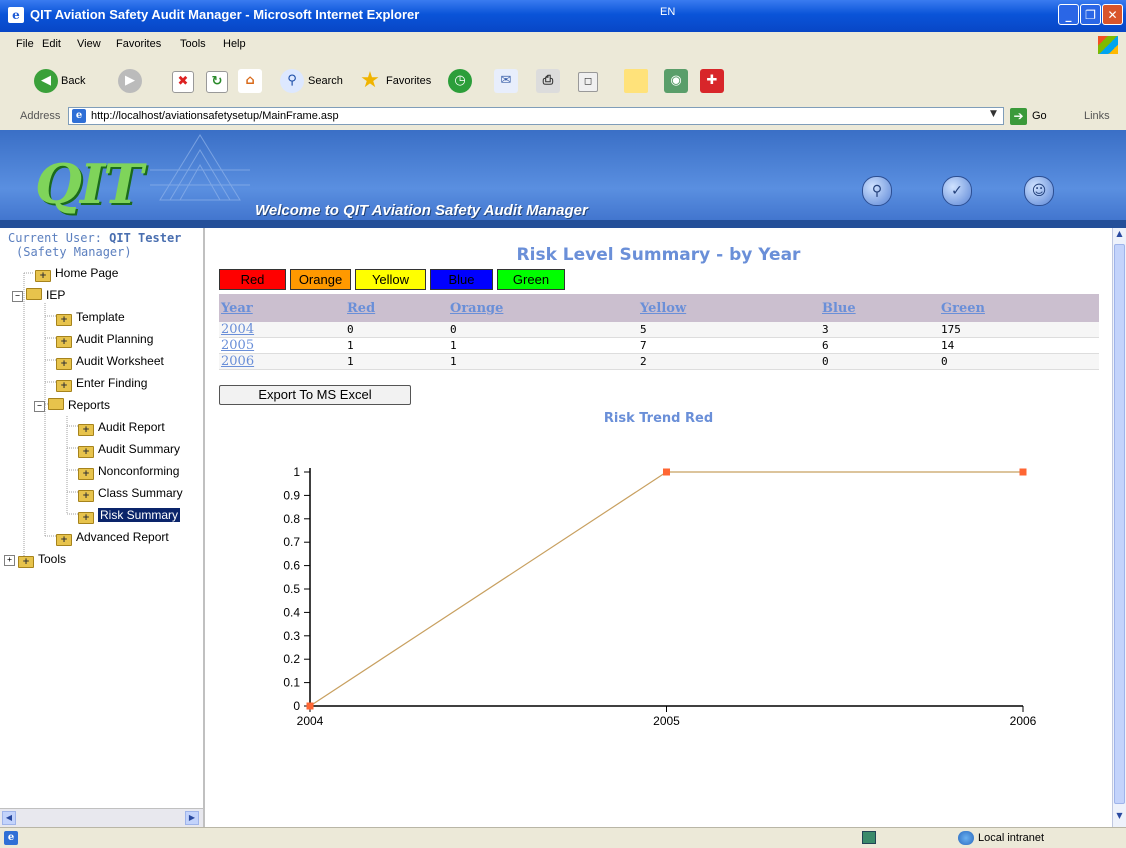 The width and height of the screenshot is (1126, 848). What do you see at coordinates (729, 308) in the screenshot?
I see `column-header-yellow: Yellow` at bounding box center [729, 308].